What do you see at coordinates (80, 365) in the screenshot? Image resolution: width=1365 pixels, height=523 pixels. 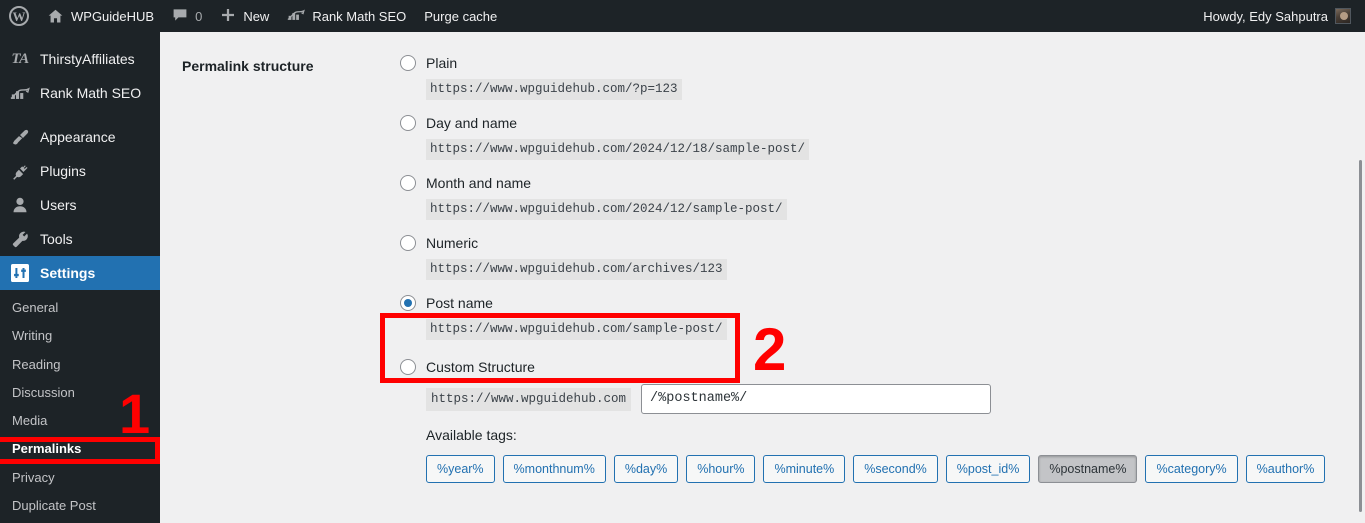 I see `sidebar-subitem-reading: Reading` at bounding box center [80, 365].